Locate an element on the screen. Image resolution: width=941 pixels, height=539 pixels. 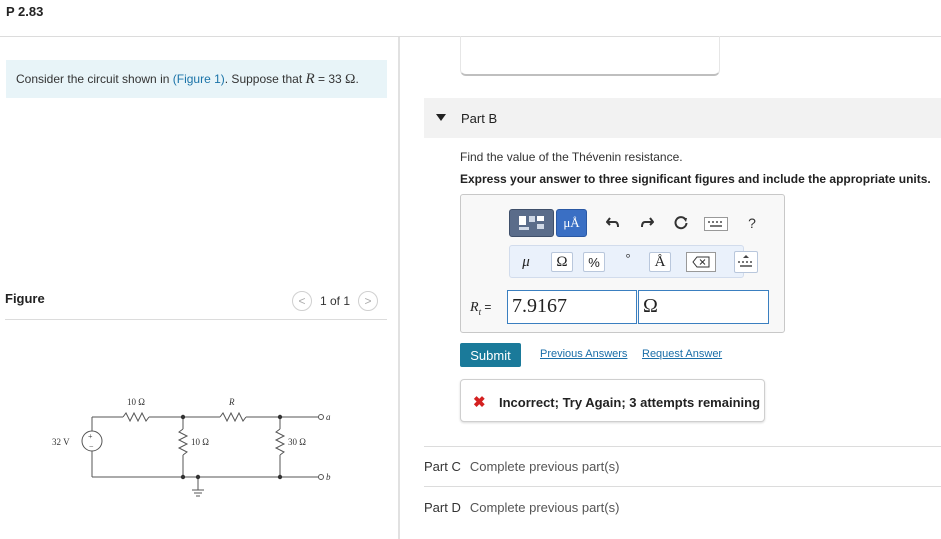
templates-icon is located at coordinates (531, 223).